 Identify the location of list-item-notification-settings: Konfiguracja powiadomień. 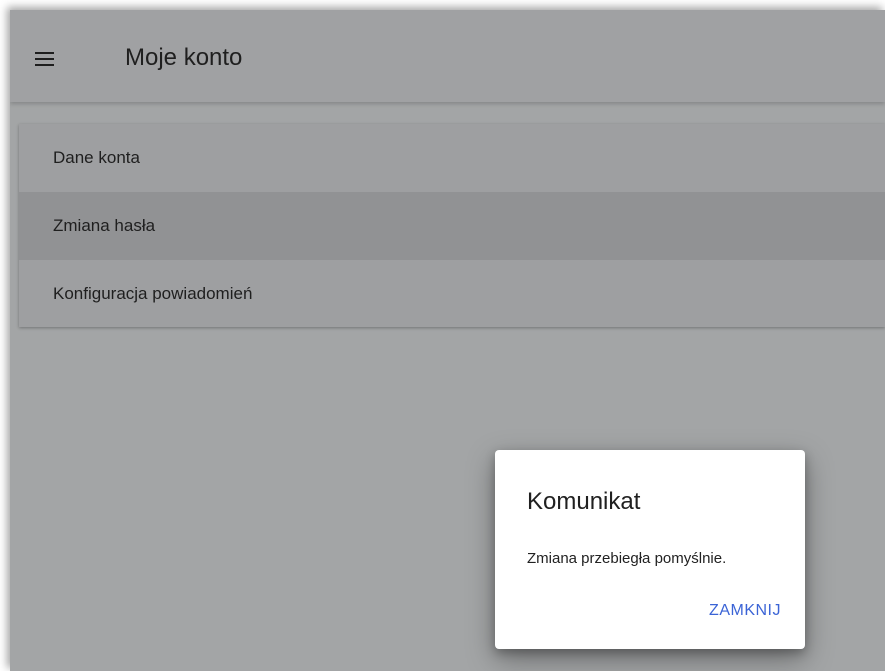
(452, 294).